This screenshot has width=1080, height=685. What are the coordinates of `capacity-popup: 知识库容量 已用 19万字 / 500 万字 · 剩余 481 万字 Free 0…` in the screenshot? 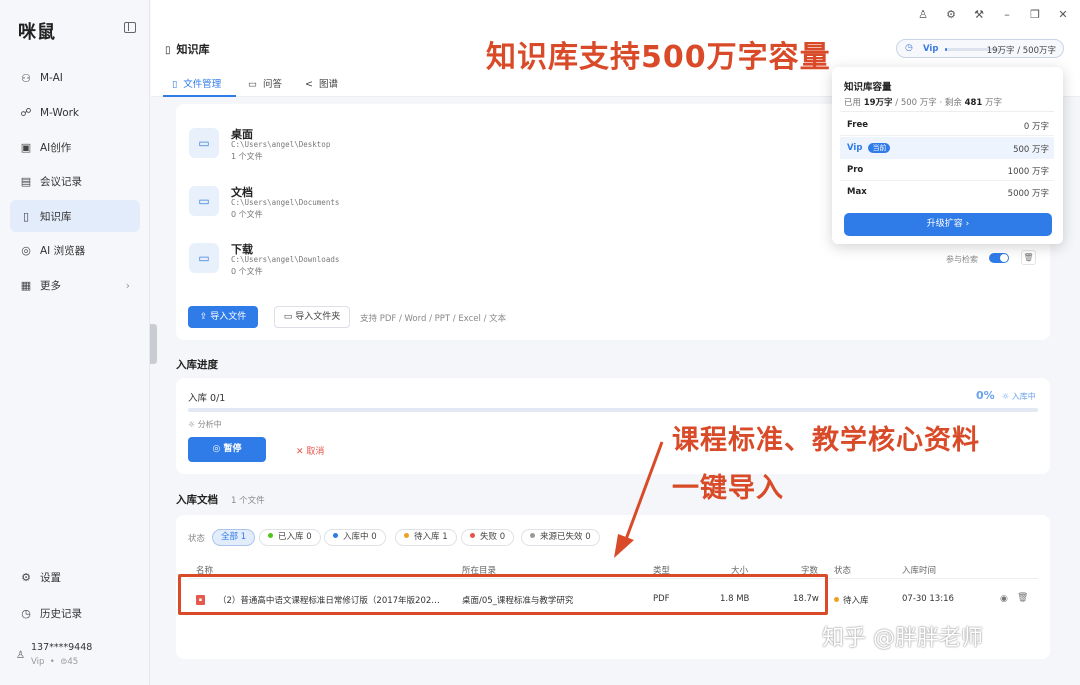 It's located at (947, 155).